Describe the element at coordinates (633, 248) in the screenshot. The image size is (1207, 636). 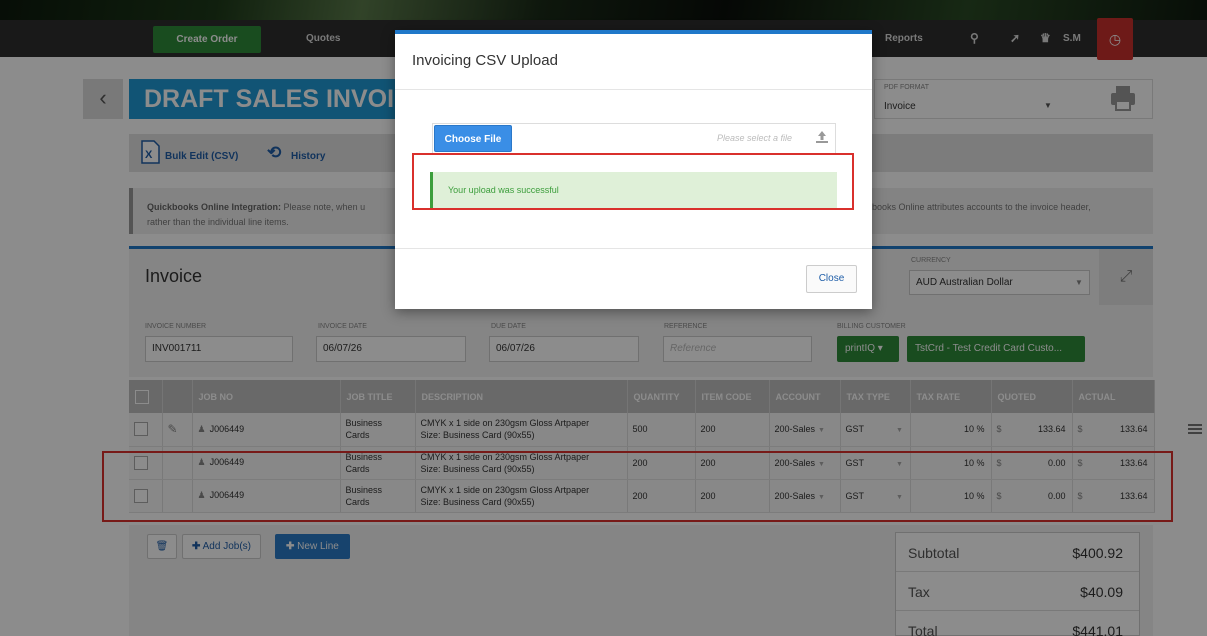
I see `modal-footer-divider` at that location.